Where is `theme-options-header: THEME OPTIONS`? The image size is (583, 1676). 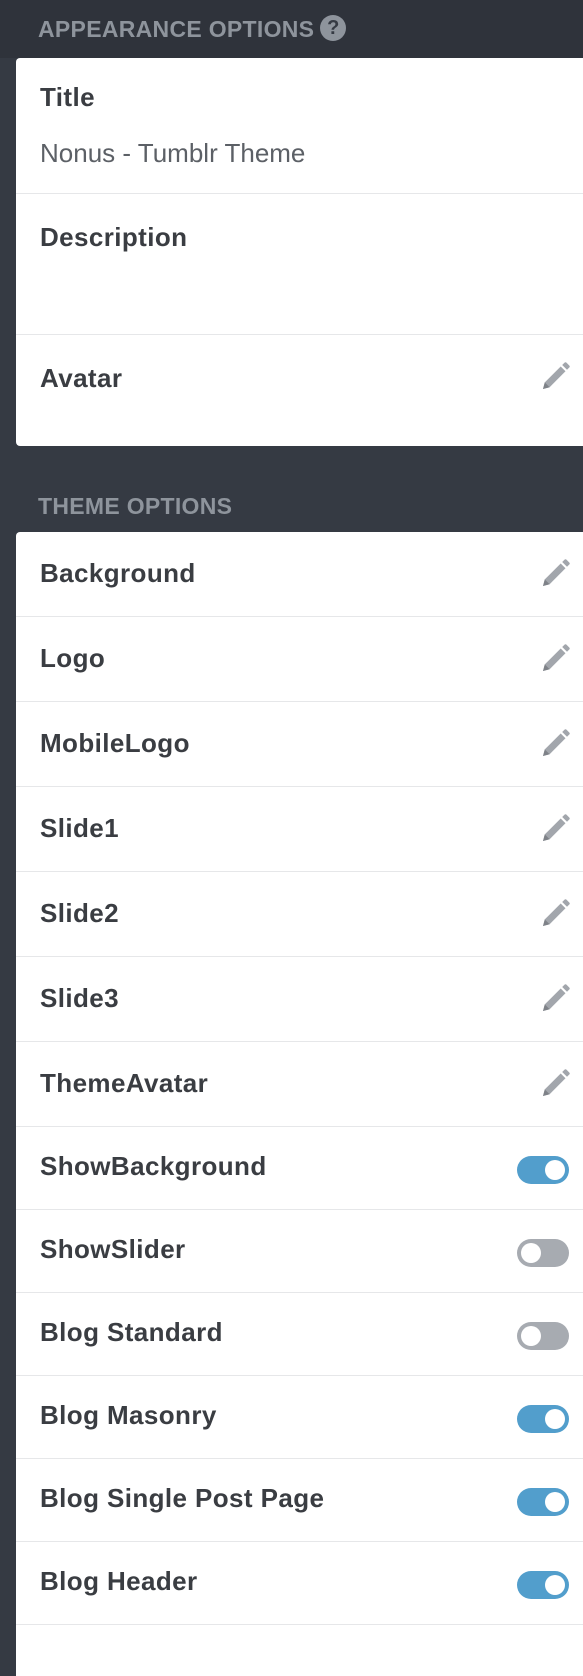 theme-options-header: THEME OPTIONS is located at coordinates (291, 506).